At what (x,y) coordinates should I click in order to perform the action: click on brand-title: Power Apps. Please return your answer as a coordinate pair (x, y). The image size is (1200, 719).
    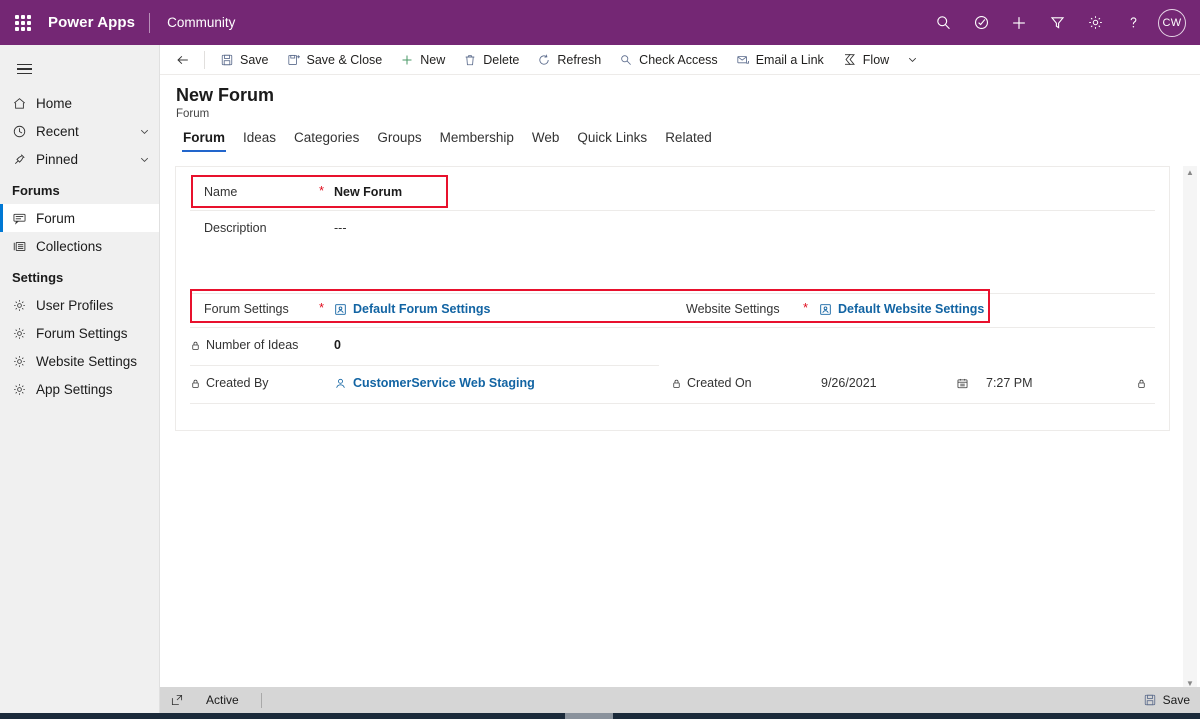
    Looking at the image, I should click on (97, 22).